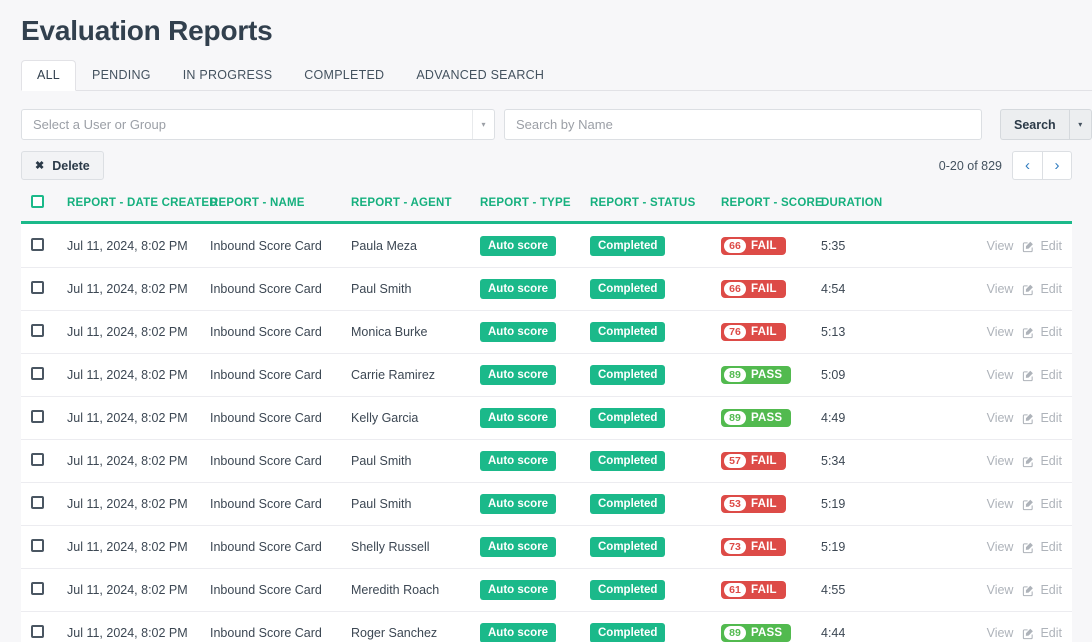 The height and width of the screenshot is (642, 1092). Describe the element at coordinates (1034, 124) in the screenshot. I see `search-button: Search` at that location.